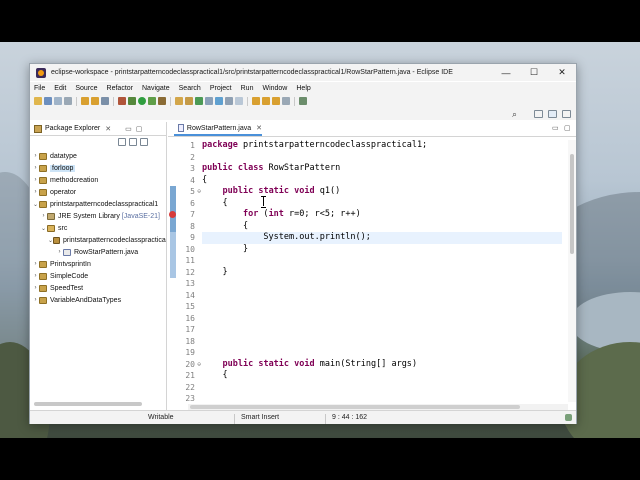 Image resolution: width=640 pixels, height=480 pixels. I want to click on collapse-all-icon, so click(122, 142).